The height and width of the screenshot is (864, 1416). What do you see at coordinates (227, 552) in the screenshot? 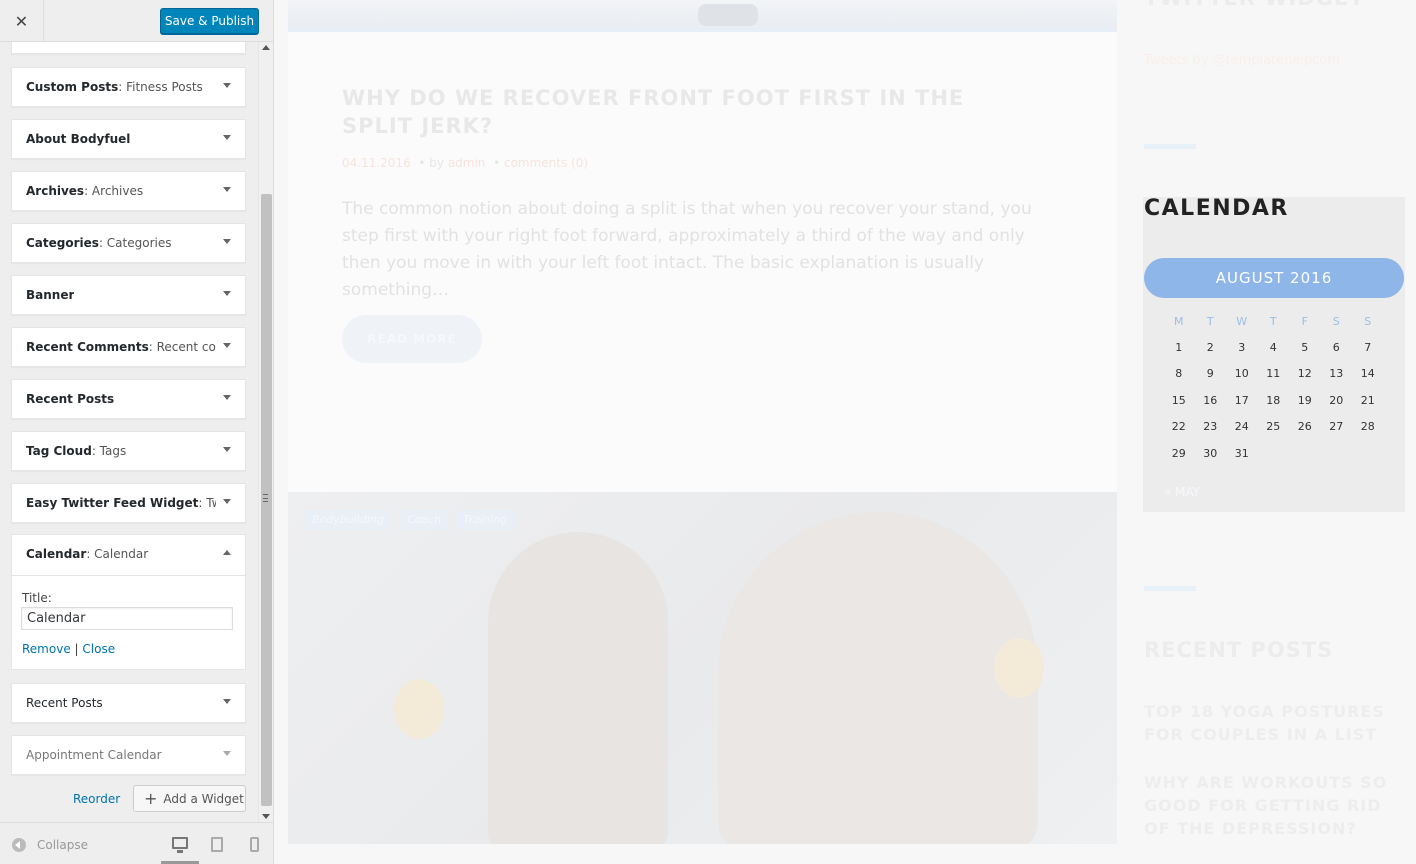
I see `collapse-arrow-icon` at bounding box center [227, 552].